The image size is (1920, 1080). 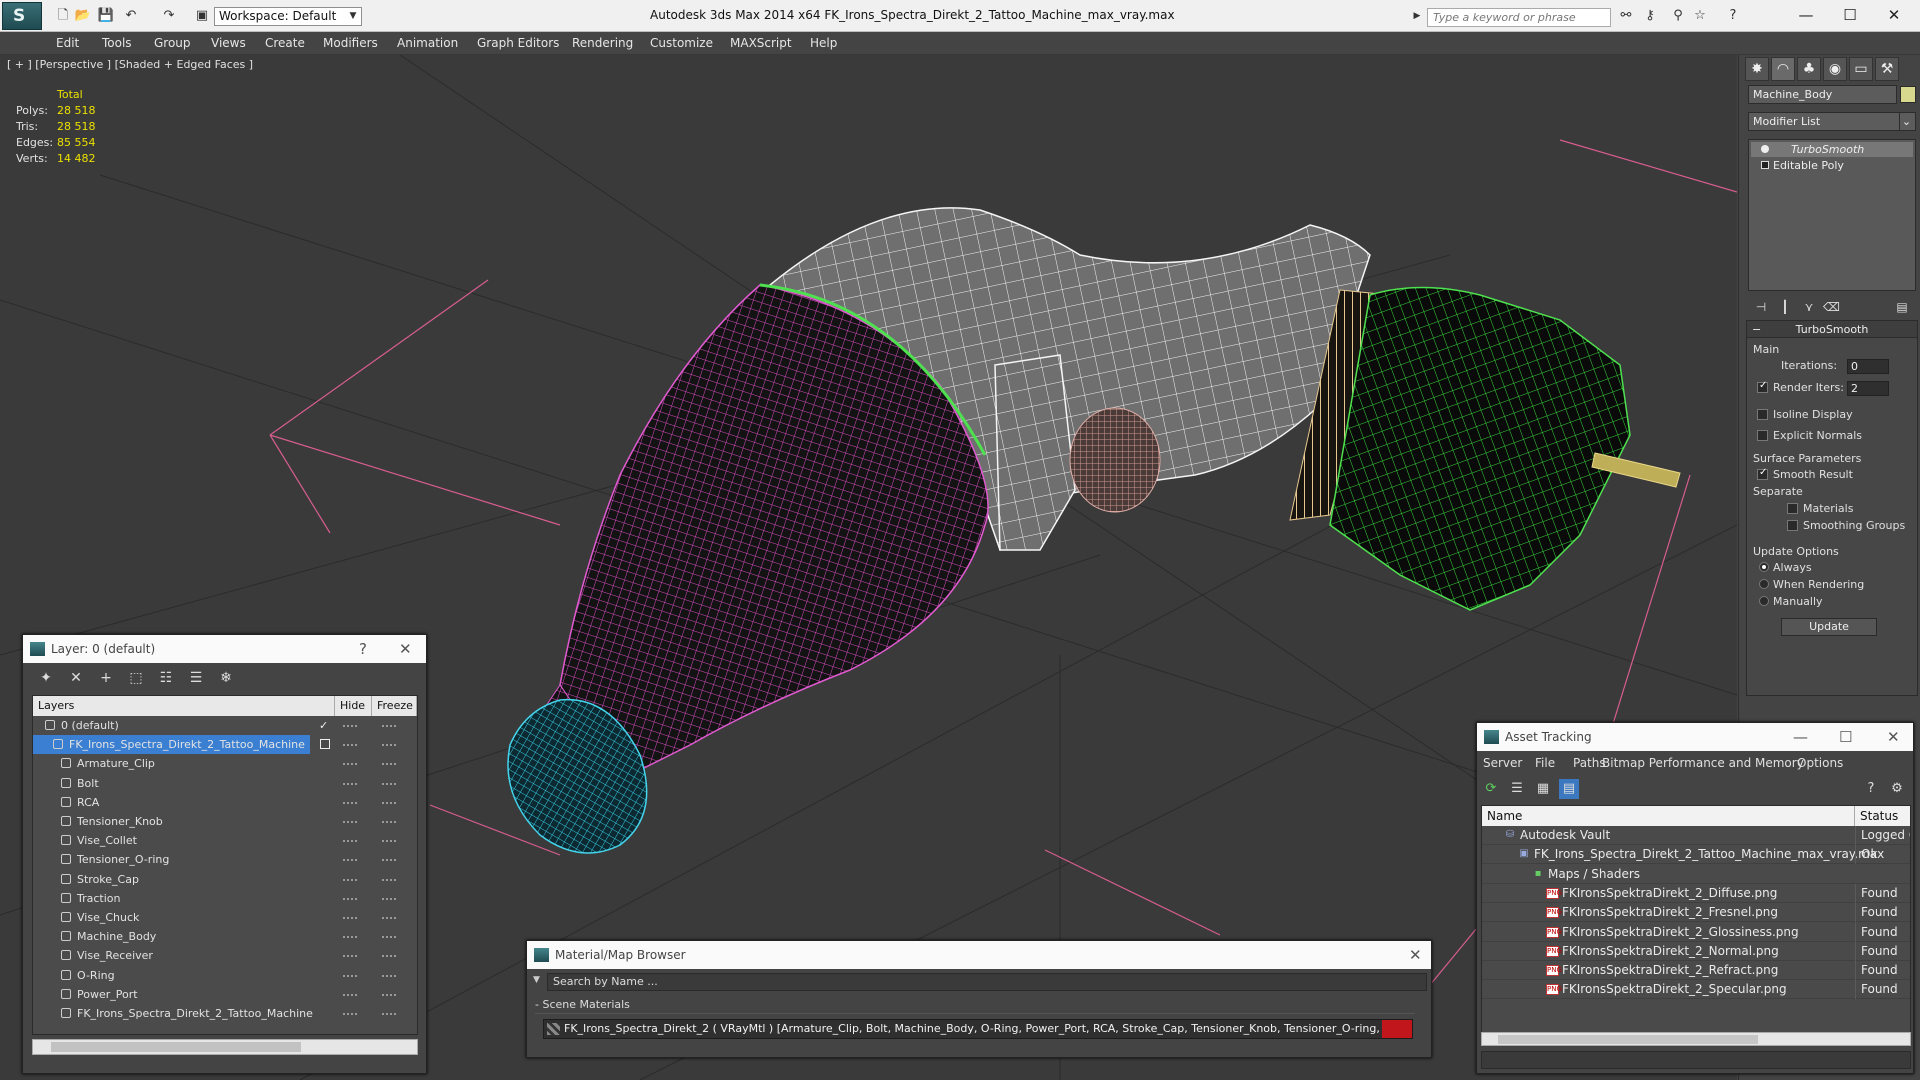 I want to click on render-iters-spinner: 2, so click(x=1868, y=388).